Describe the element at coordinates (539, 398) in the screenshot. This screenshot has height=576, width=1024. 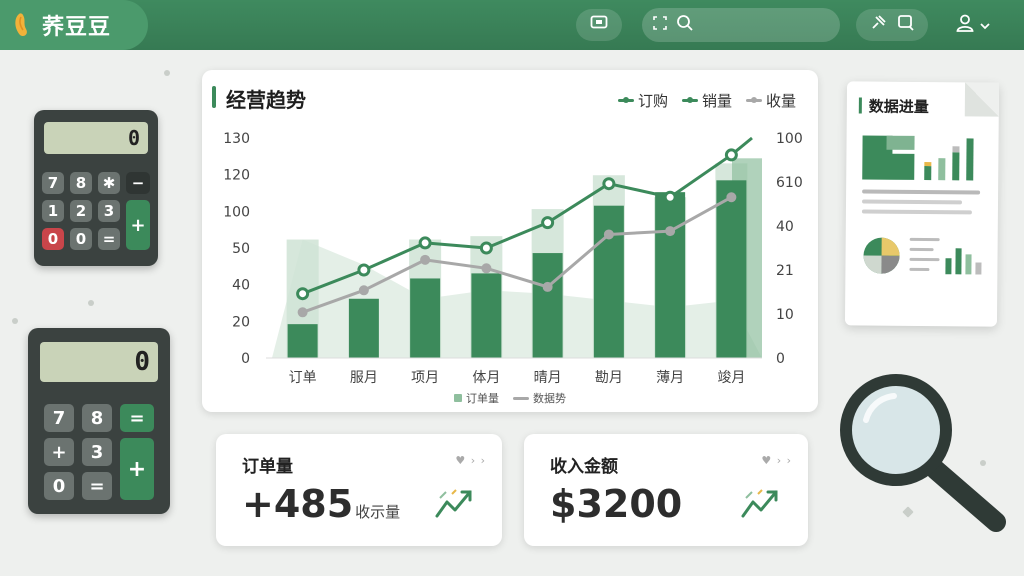
I see `legend-item: 数据势` at that location.